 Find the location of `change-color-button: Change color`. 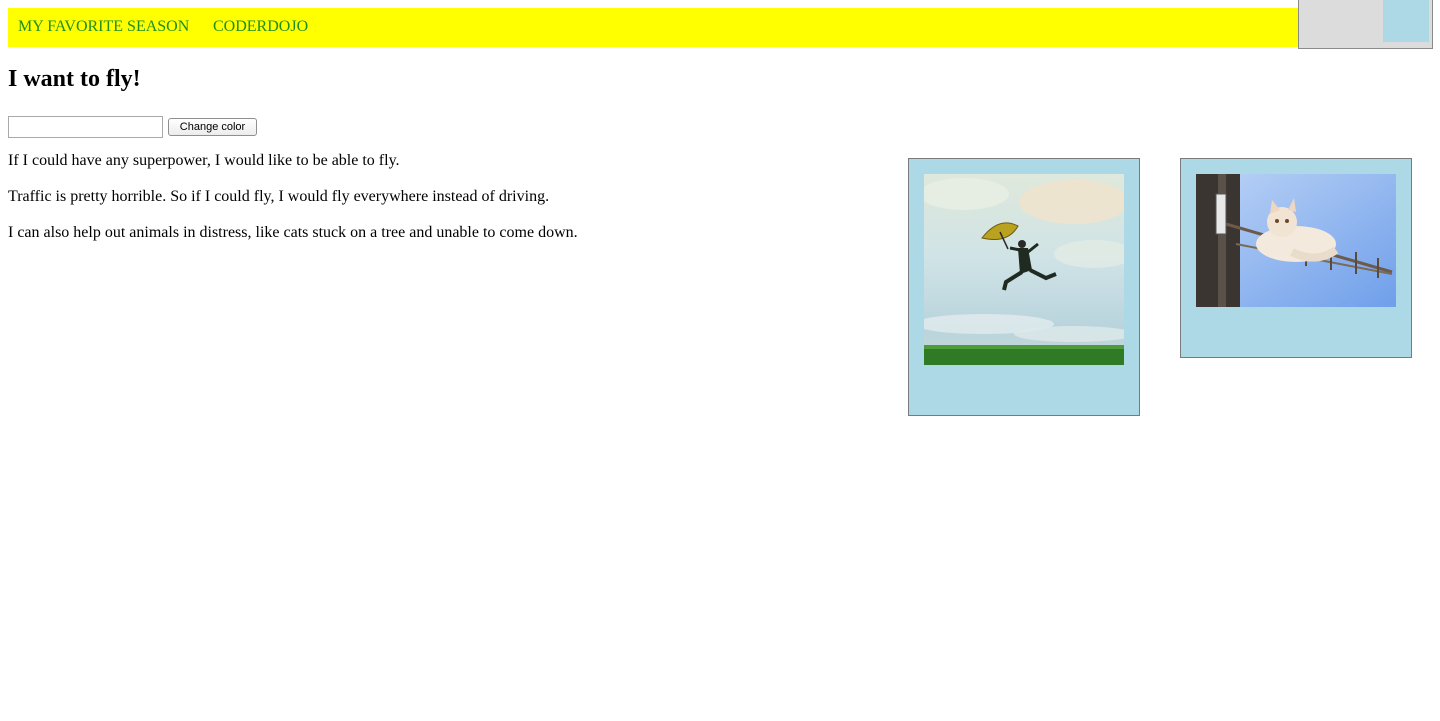

change-color-button: Change color is located at coordinates (212, 127).